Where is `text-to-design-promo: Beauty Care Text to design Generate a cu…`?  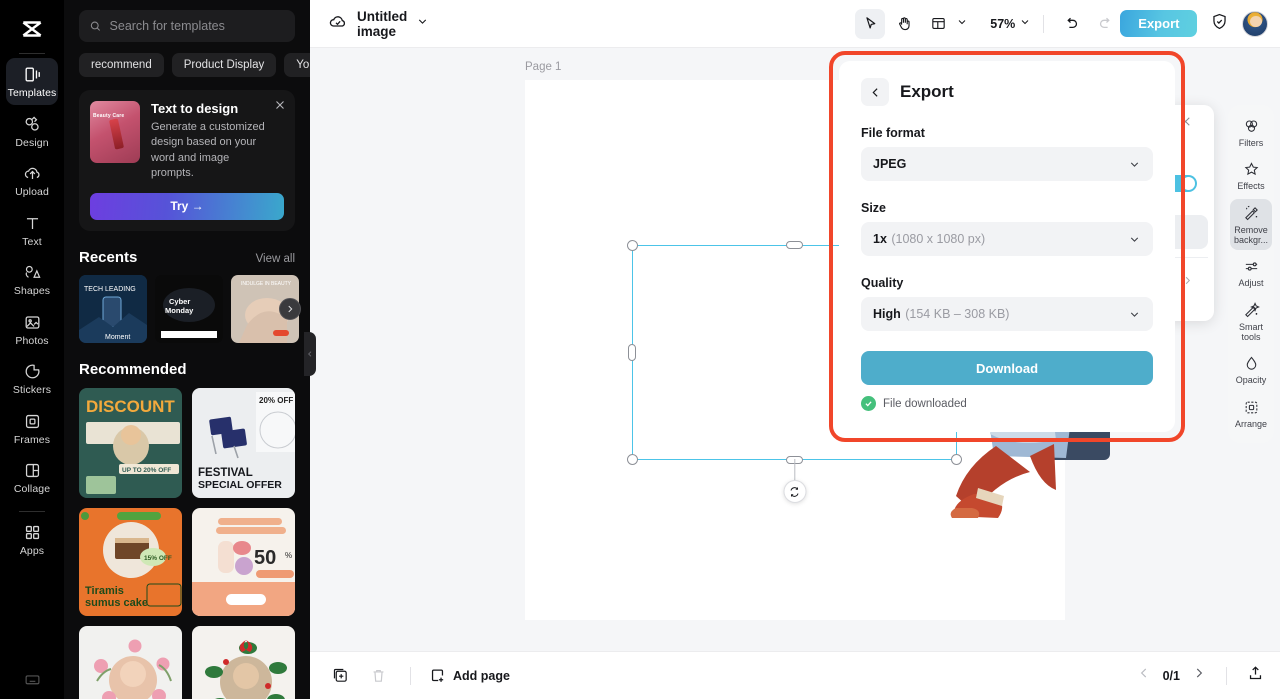
text-to-design-promo: Beauty Care Text to design Generate a cu… is located at coordinates (187, 160).